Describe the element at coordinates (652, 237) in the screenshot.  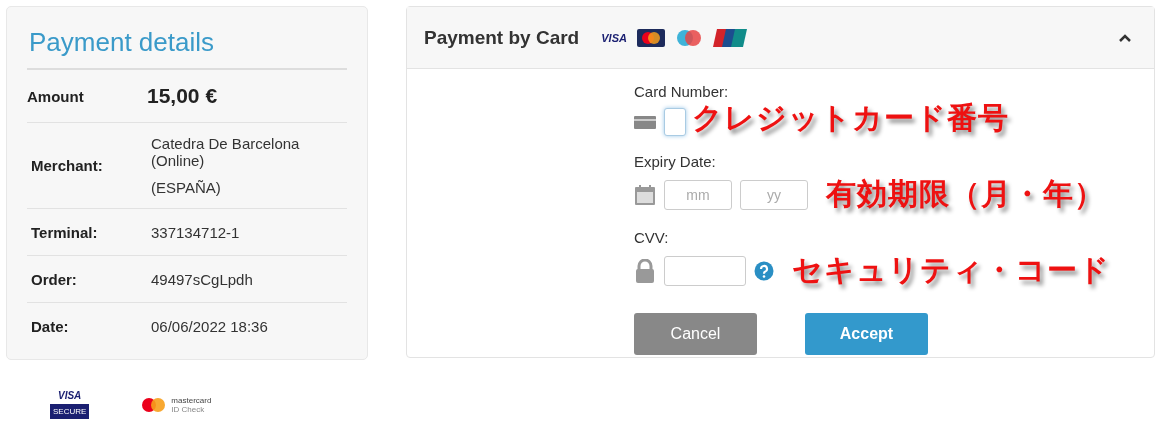
I see `field-label: CVV:` at that location.